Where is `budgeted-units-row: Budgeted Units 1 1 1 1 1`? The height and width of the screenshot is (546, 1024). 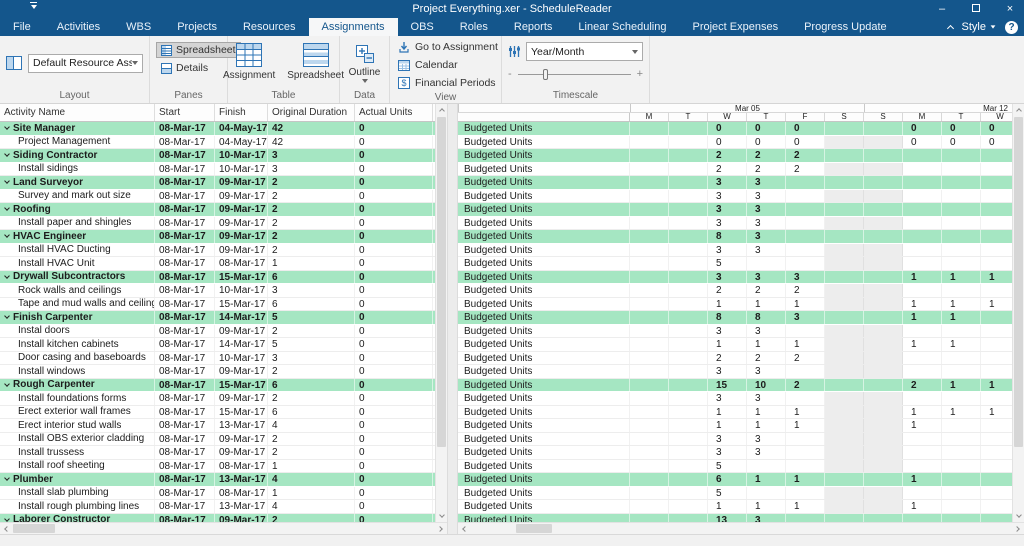 budgeted-units-row: Budgeted Units 1 1 1 1 1 is located at coordinates (741, 345).